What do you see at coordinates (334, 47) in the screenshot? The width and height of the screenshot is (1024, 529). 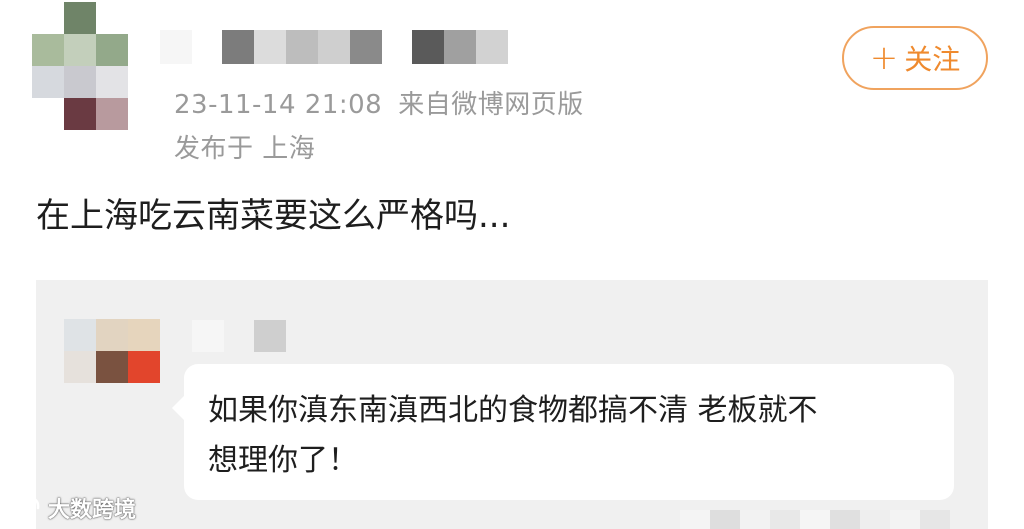 I see `username` at bounding box center [334, 47].